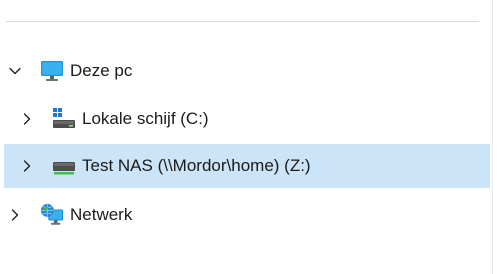 This screenshot has height=274, width=502. Describe the element at coordinates (52, 215) in the screenshot. I see `network-globe-icon` at that location.